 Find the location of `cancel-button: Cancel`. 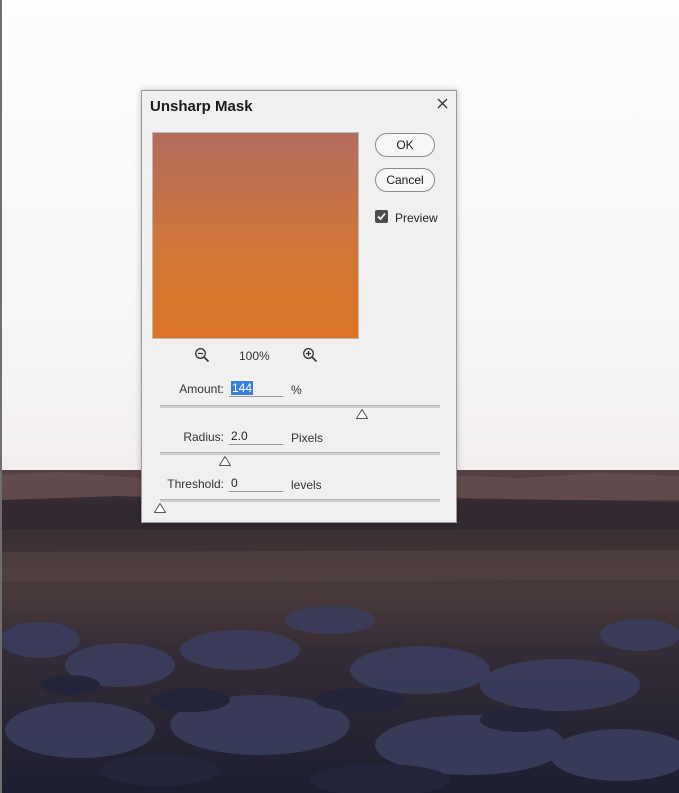

cancel-button: Cancel is located at coordinates (405, 180).